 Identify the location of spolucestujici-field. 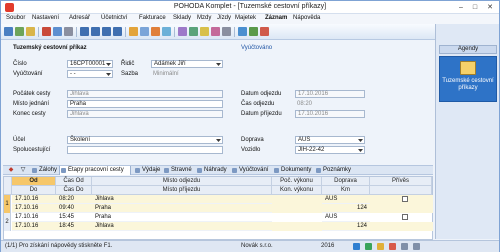
(145, 150).